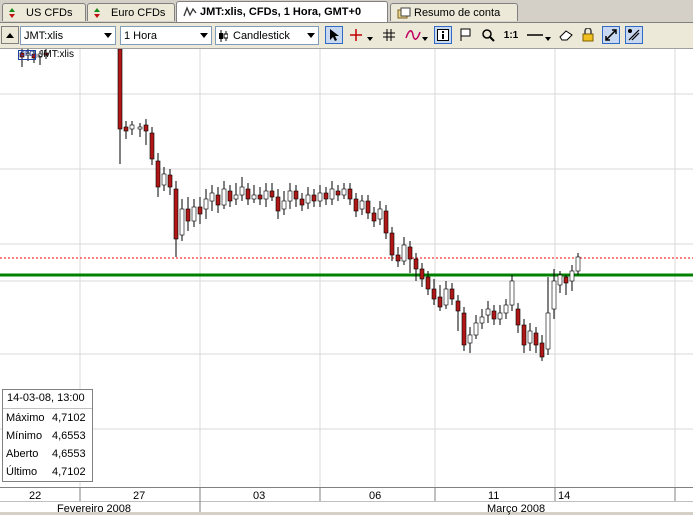  I want to click on trend-magnet-button, so click(634, 35).